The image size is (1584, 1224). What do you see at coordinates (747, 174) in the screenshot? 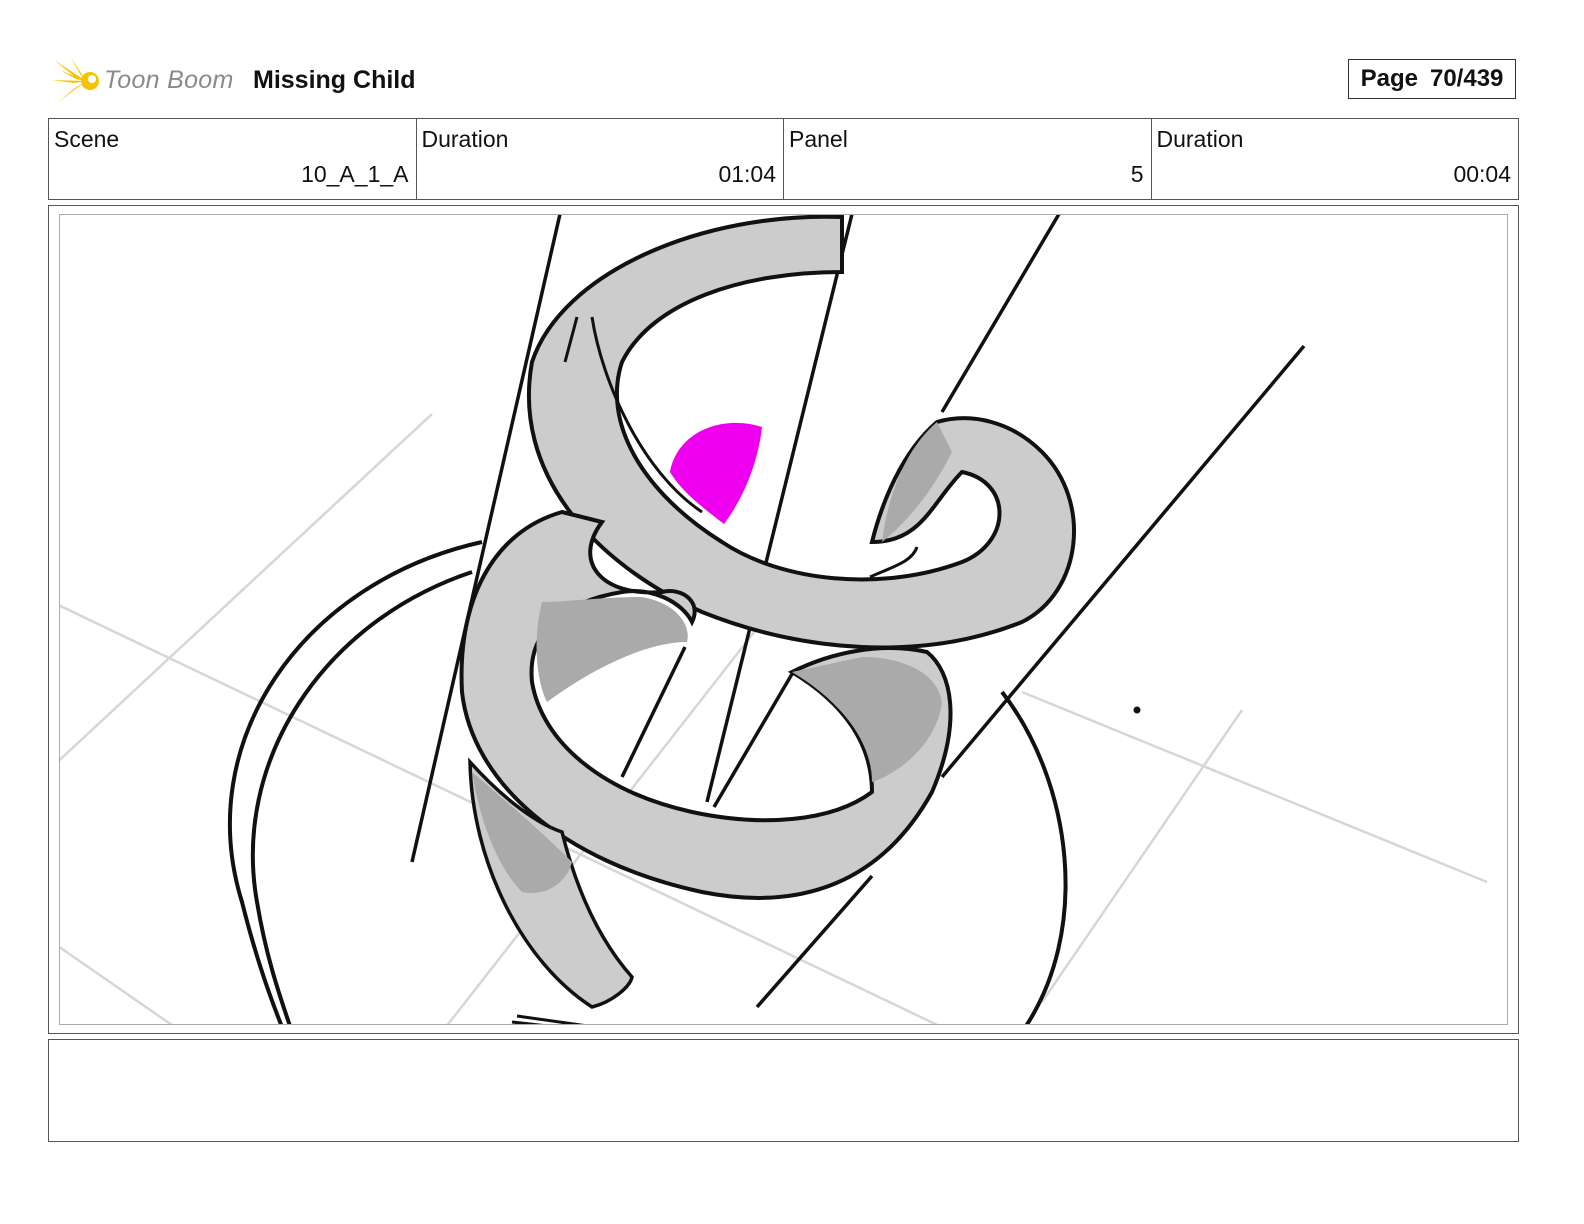
I see `scene-duration-value: 01:04` at bounding box center [747, 174].